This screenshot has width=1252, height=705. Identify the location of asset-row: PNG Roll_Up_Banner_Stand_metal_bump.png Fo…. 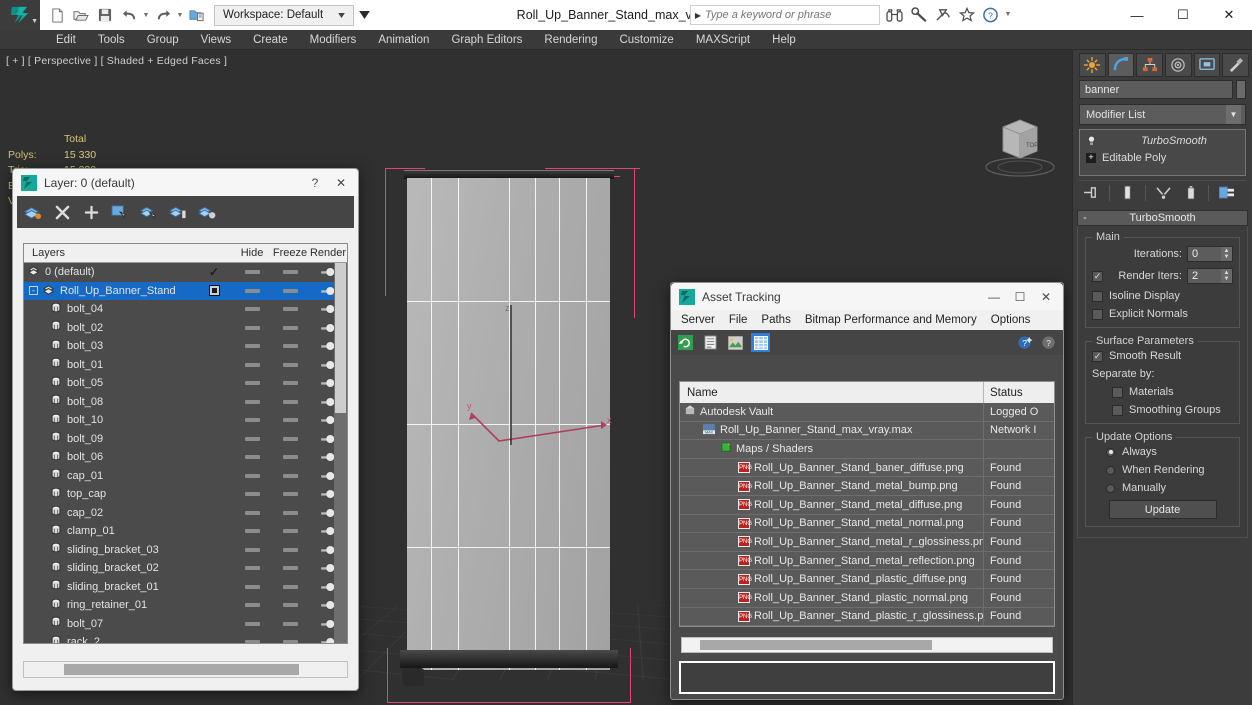
(867, 486).